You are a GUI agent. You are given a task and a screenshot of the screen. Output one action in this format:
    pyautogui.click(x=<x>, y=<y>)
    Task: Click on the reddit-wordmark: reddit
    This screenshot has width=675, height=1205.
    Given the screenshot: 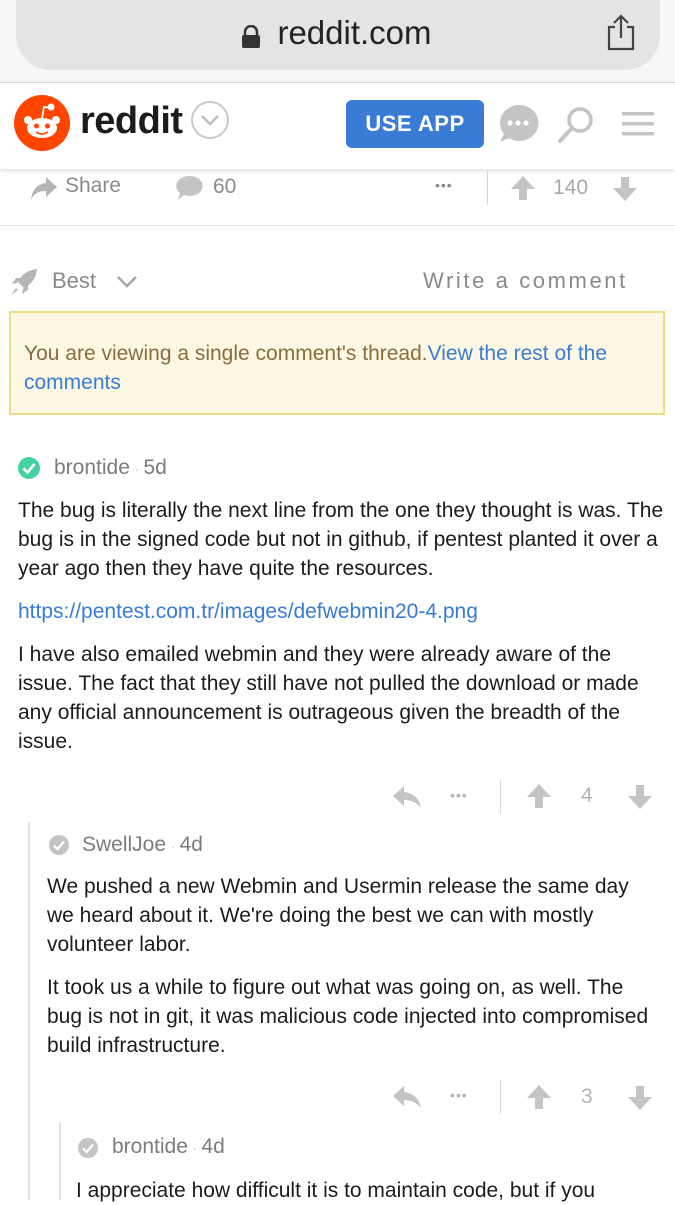 What is the action you would take?
    pyautogui.click(x=131, y=121)
    